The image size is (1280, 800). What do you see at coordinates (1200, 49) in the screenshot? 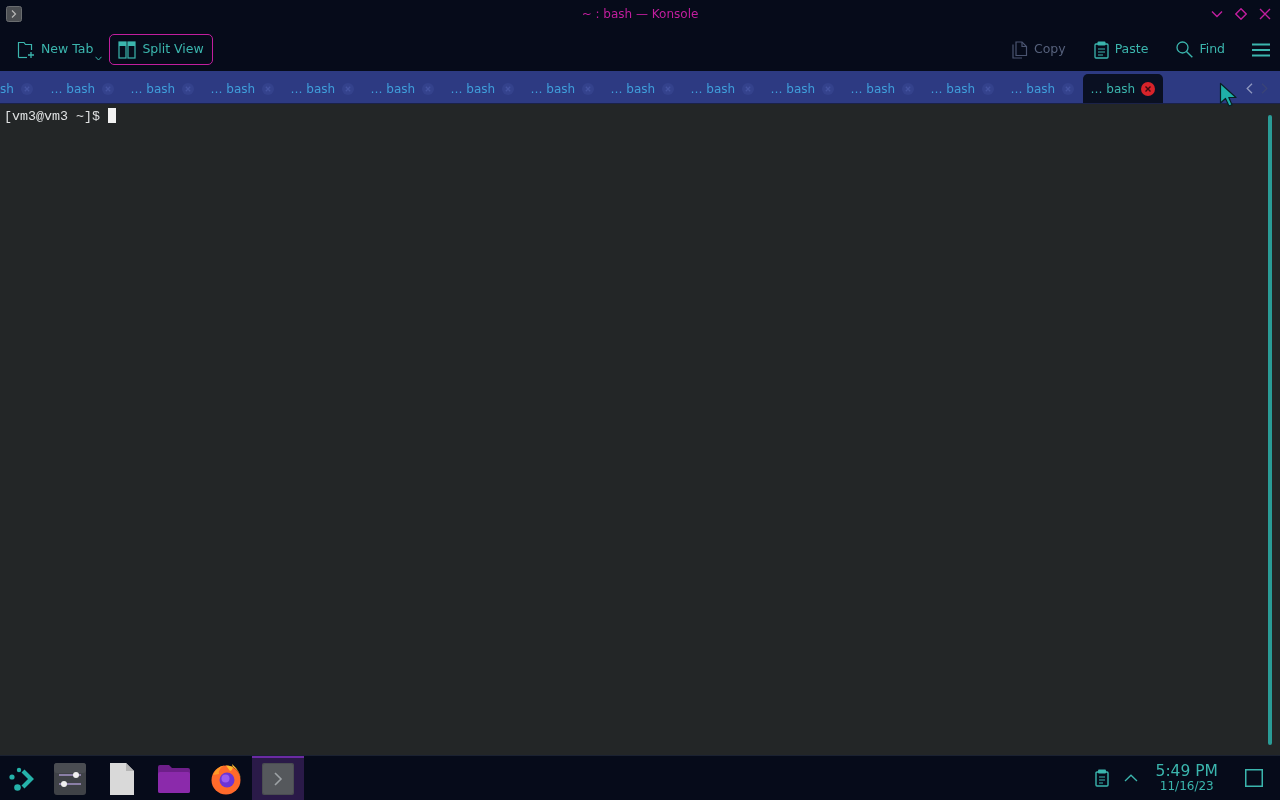
I see `find-button: Find` at bounding box center [1200, 49].